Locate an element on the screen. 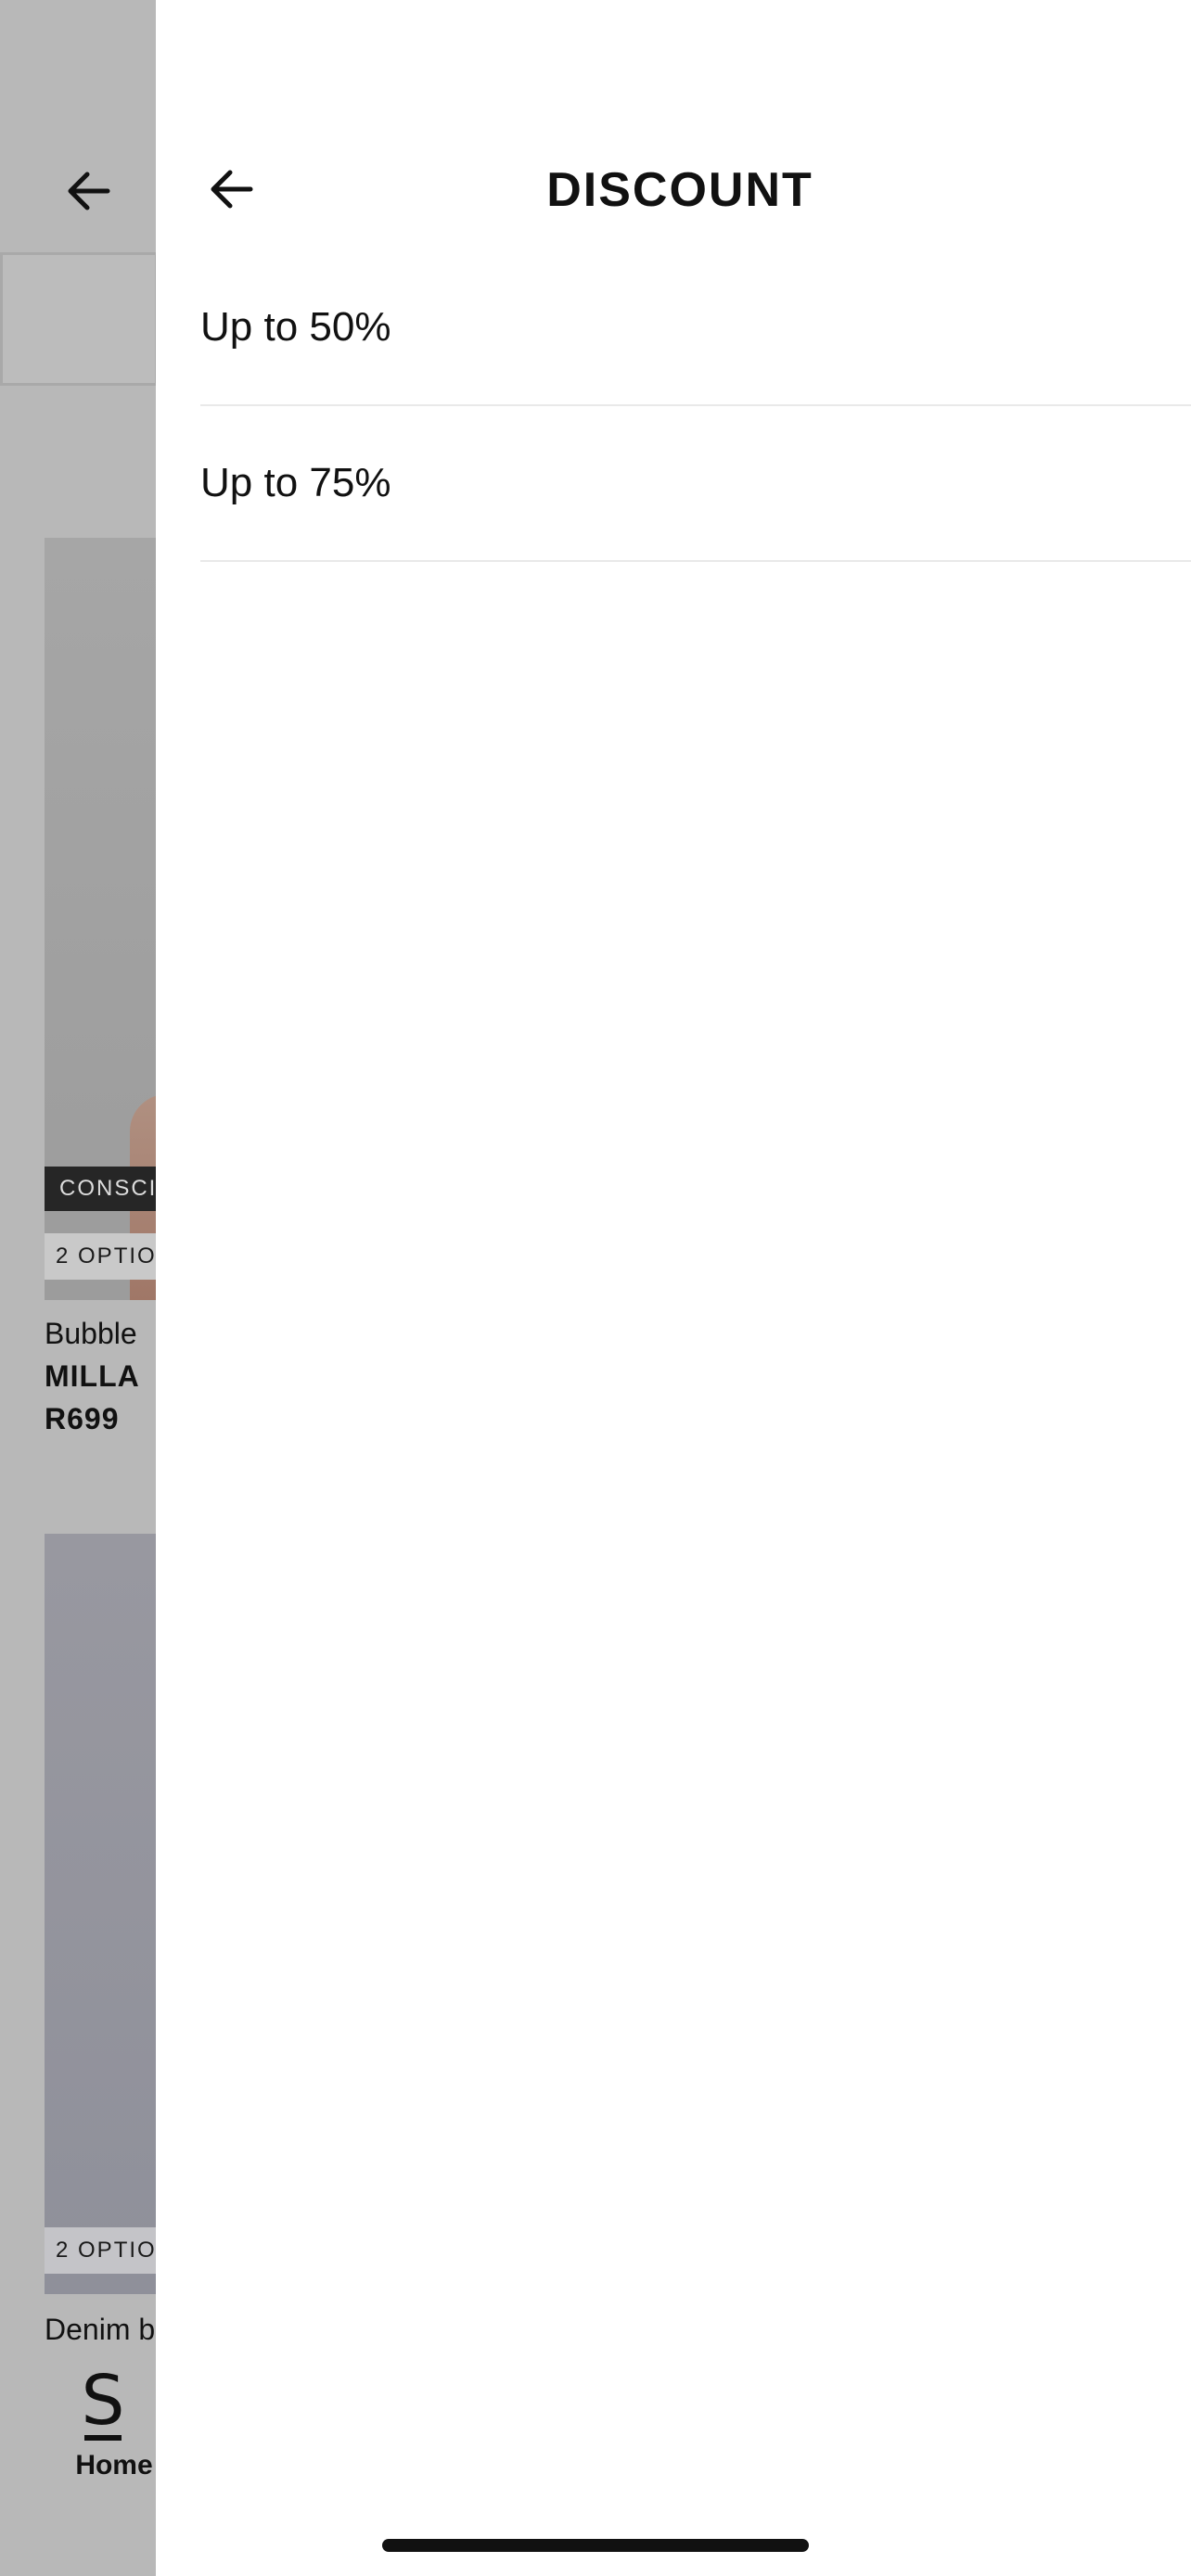  drawer-header: DISCOUNT is located at coordinates (673, 190).